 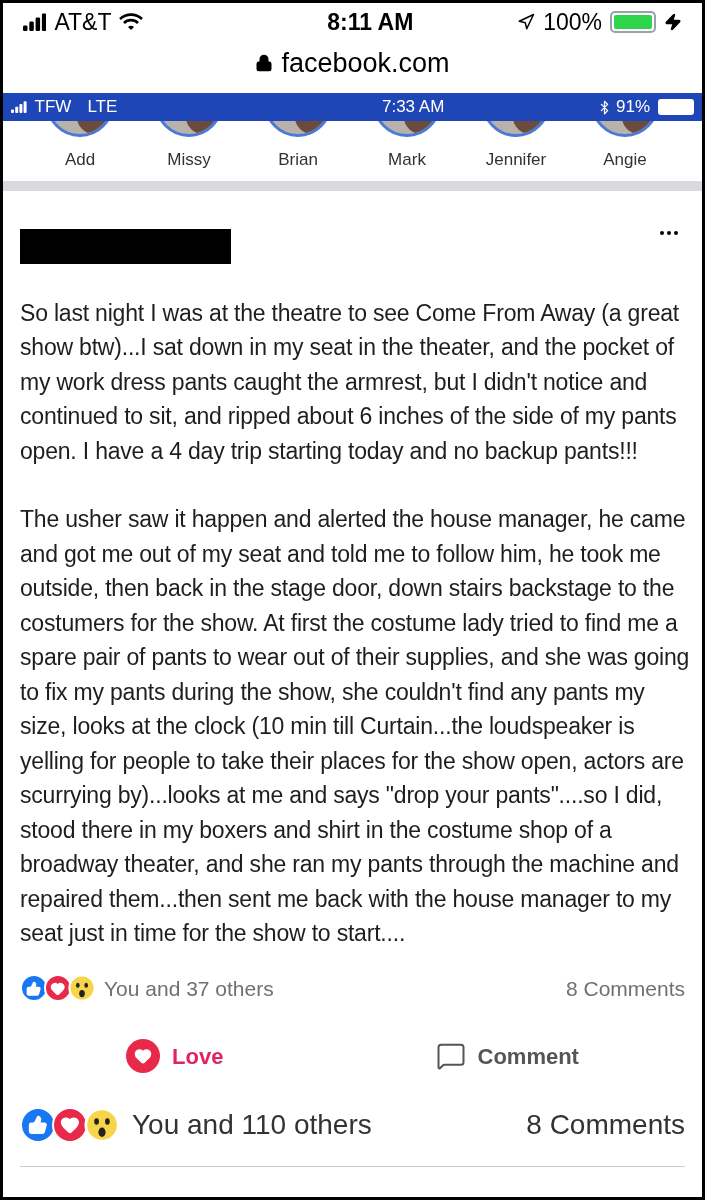 I want to click on story-name: Brian, so click(x=298, y=160).